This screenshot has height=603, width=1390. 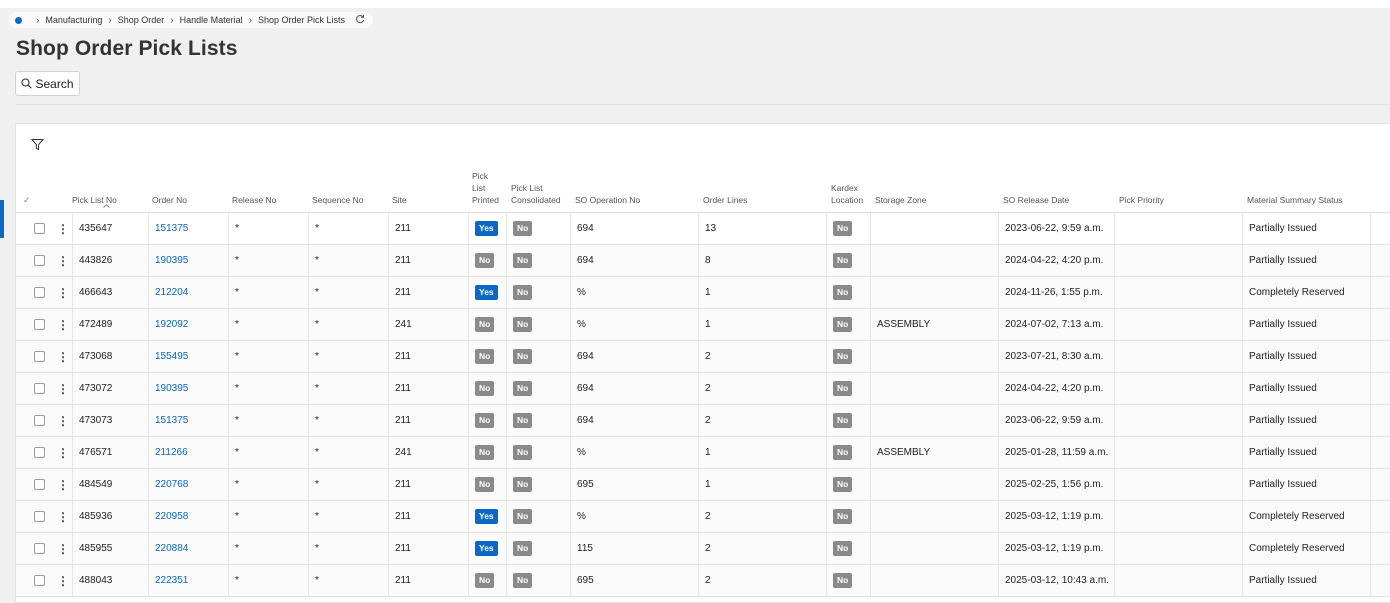 I want to click on col-pick-list-no: Pick List No, so click(x=112, y=186).